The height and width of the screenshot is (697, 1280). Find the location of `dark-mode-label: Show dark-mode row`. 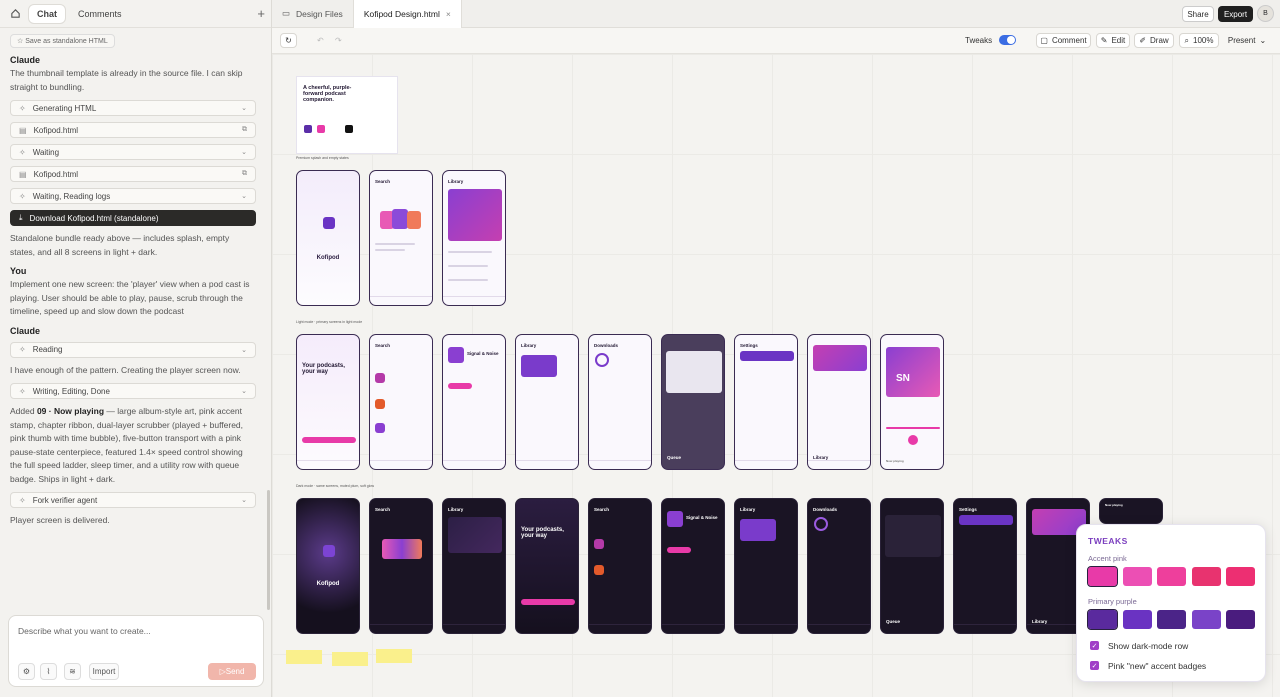

dark-mode-label: Show dark-mode row is located at coordinates (1148, 646).